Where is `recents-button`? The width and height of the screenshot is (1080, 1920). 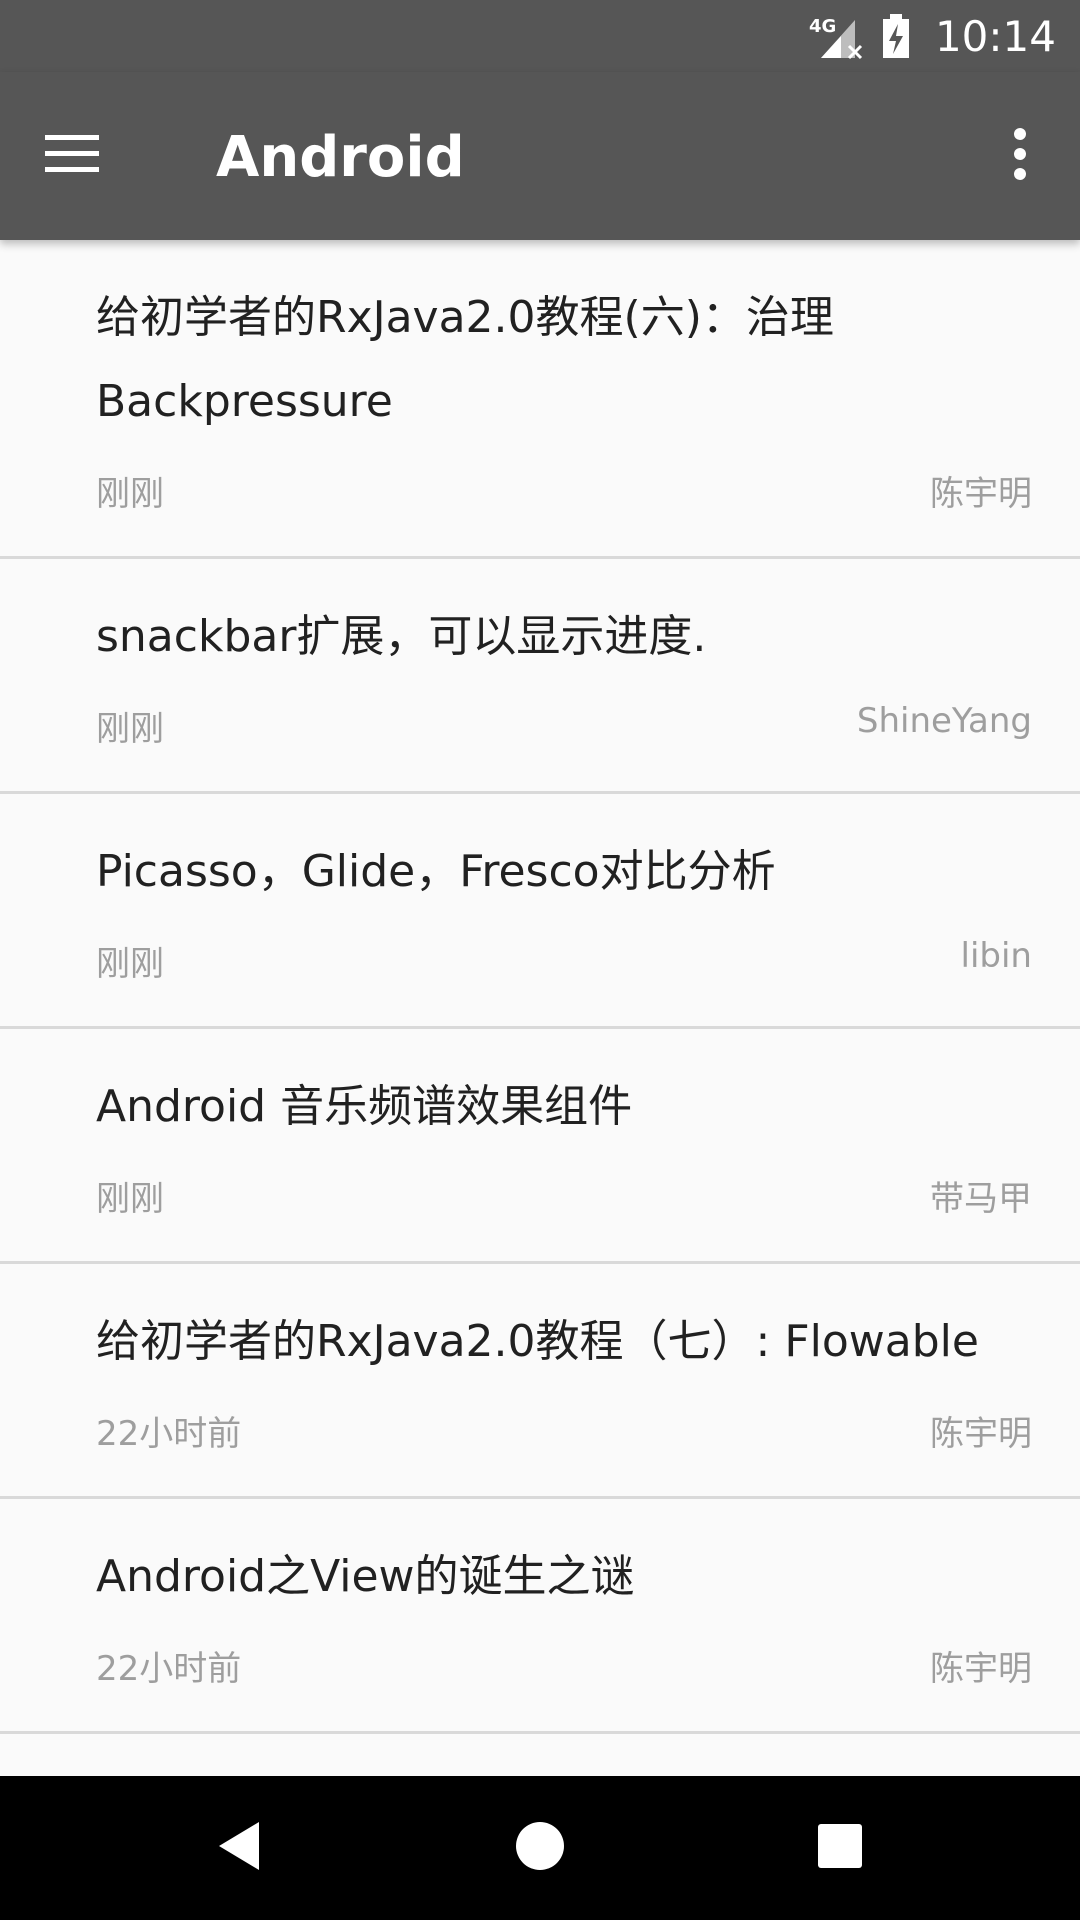 recents-button is located at coordinates (840, 1848).